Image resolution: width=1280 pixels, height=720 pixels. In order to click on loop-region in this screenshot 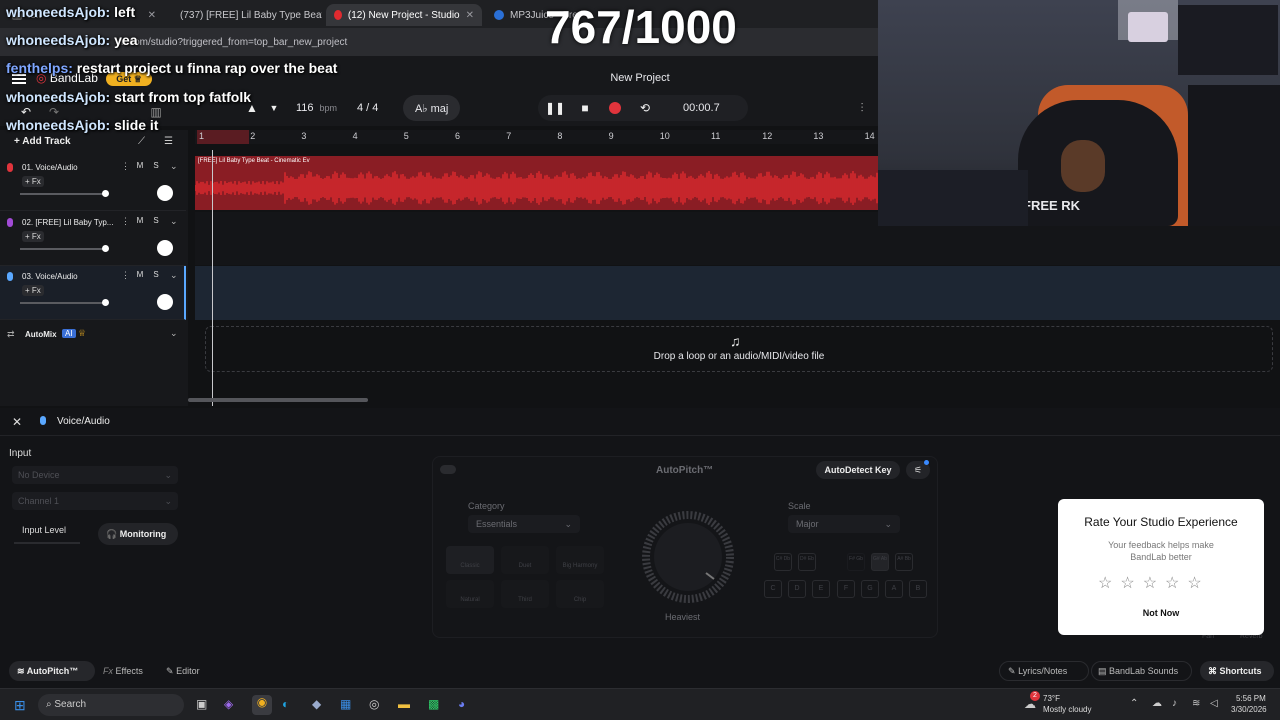, I will do `click(223, 137)`.